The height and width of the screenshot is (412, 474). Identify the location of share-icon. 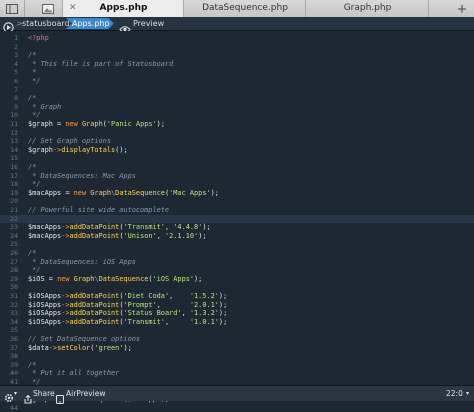
(28, 398).